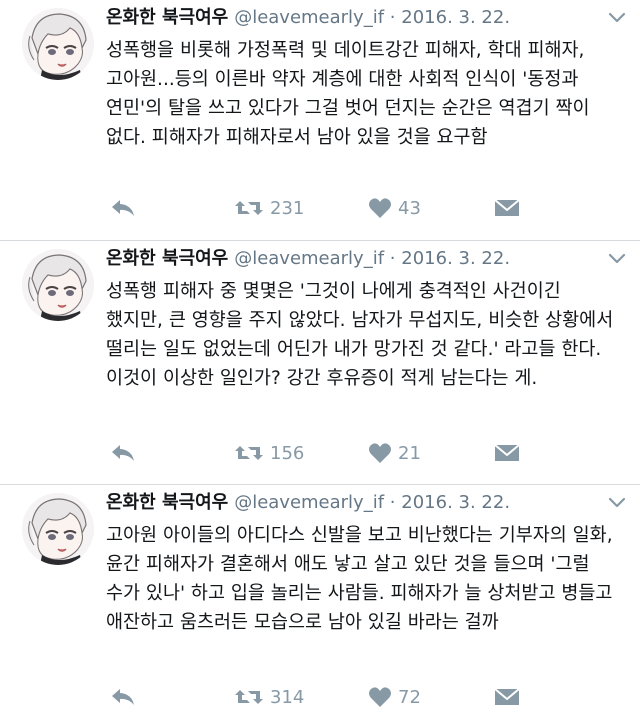  Describe the element at coordinates (409, 697) in the screenshot. I see `like-count: 72` at that location.